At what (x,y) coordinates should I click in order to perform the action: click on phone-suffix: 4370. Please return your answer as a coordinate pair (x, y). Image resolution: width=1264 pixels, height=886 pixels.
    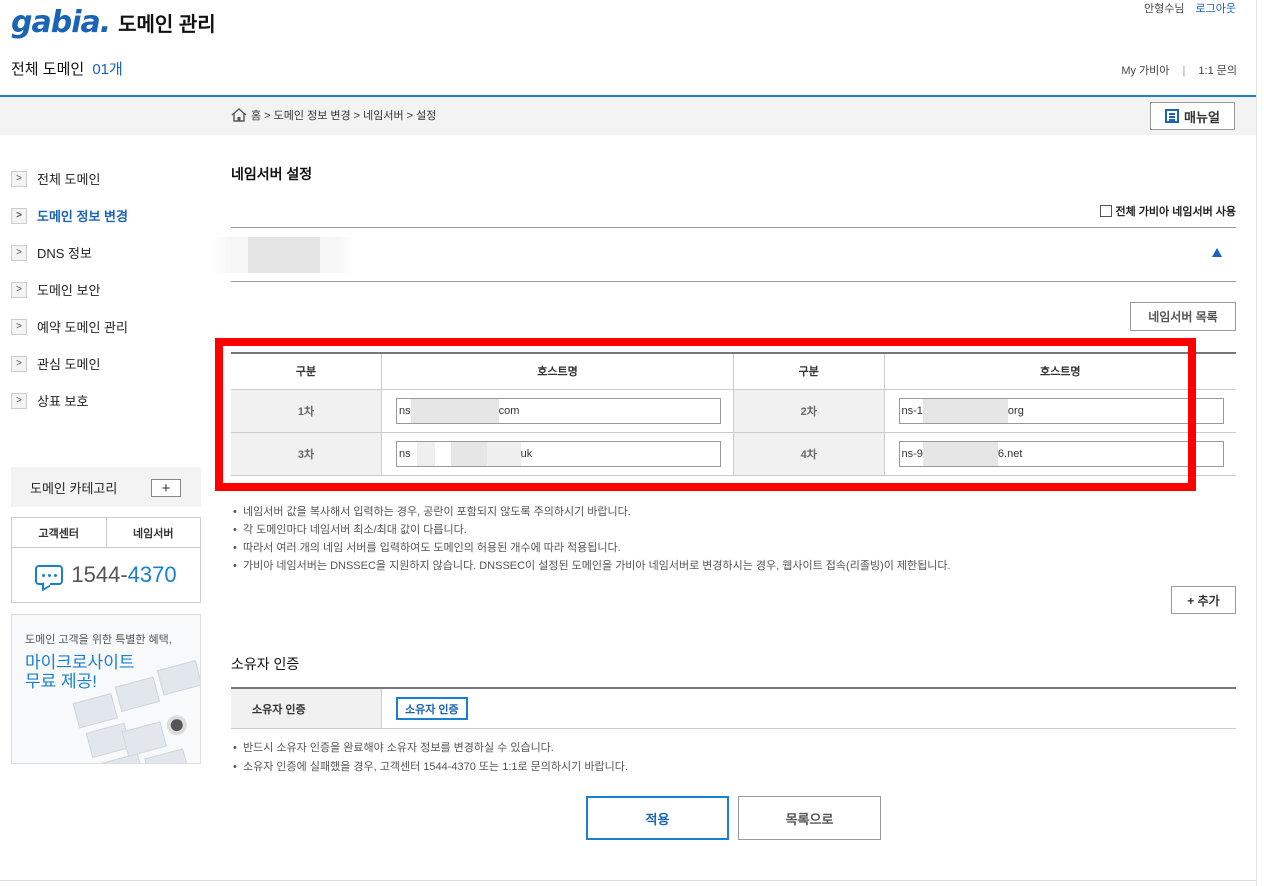
    Looking at the image, I should click on (152, 574).